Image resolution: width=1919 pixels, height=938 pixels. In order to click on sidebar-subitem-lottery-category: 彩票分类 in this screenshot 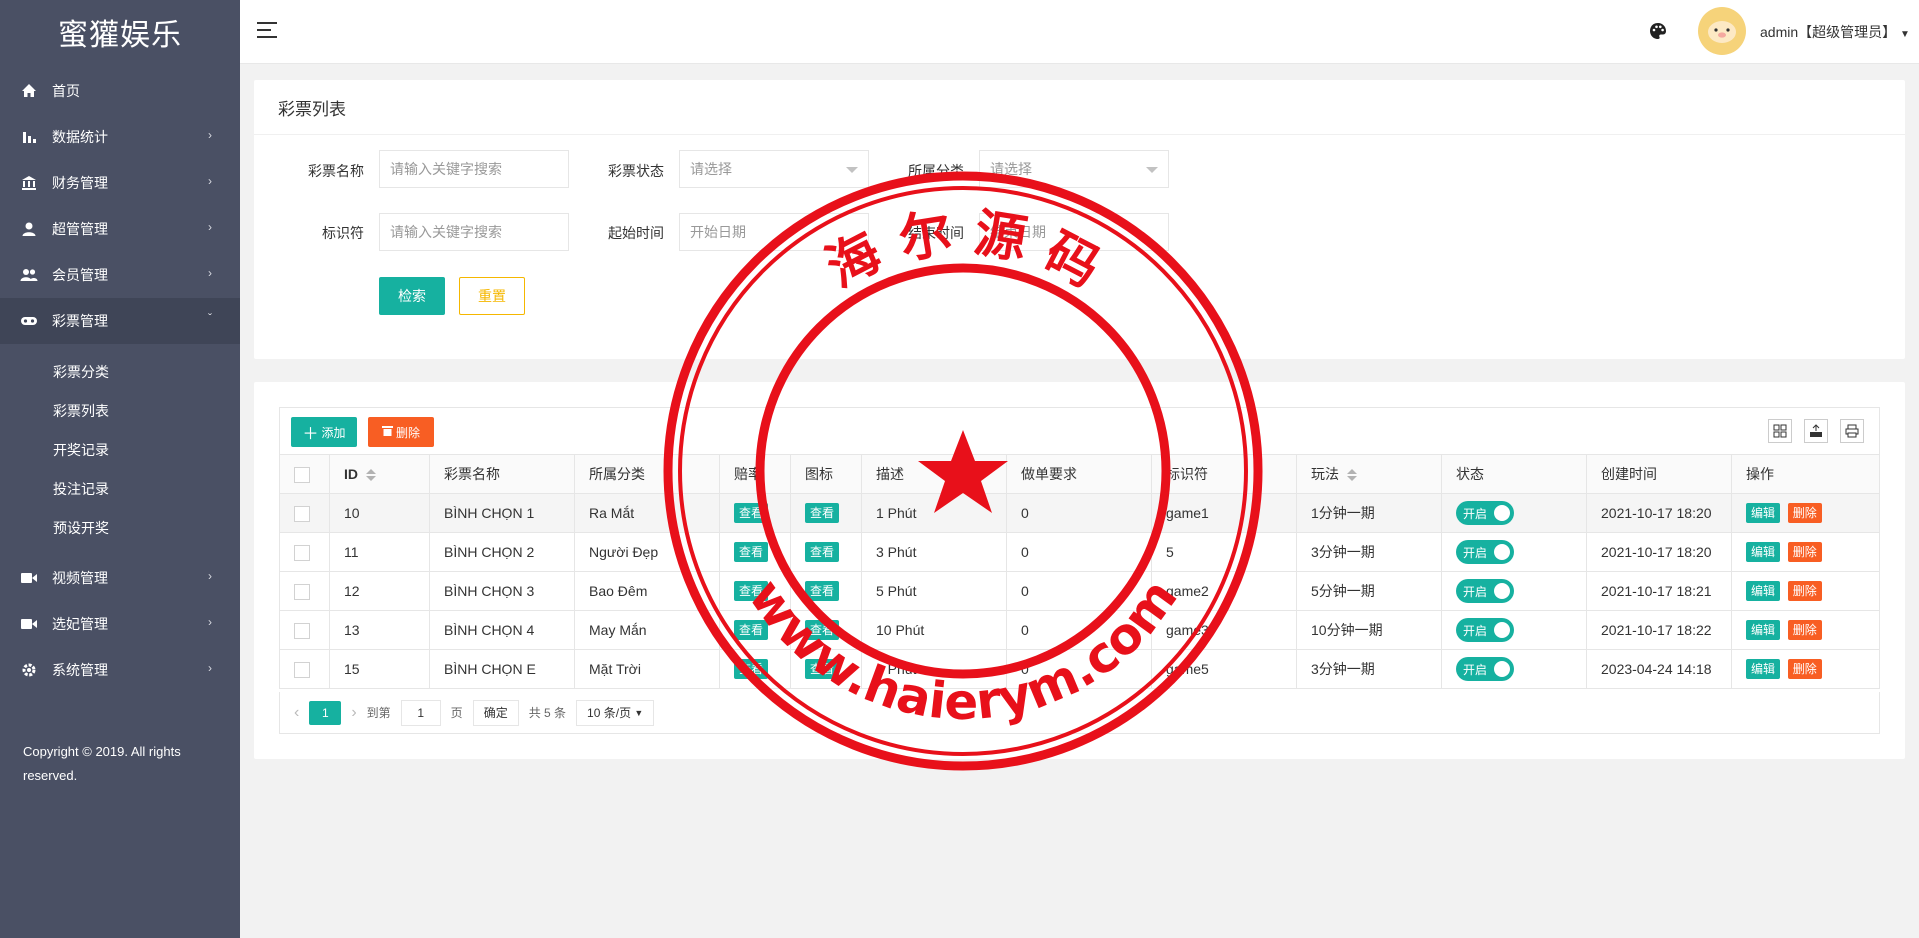, I will do `click(120, 371)`.